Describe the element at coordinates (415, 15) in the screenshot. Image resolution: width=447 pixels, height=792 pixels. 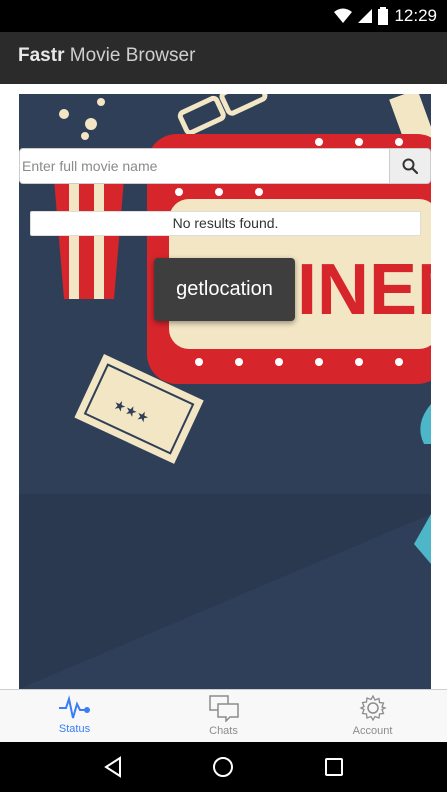
I see `status-time: 12:29` at that location.